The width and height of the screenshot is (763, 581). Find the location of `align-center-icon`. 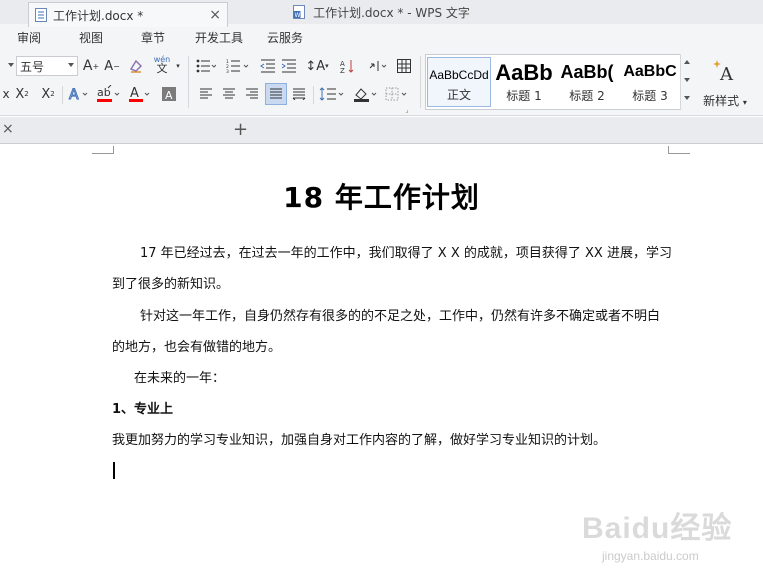

align-center-icon is located at coordinates (229, 94).